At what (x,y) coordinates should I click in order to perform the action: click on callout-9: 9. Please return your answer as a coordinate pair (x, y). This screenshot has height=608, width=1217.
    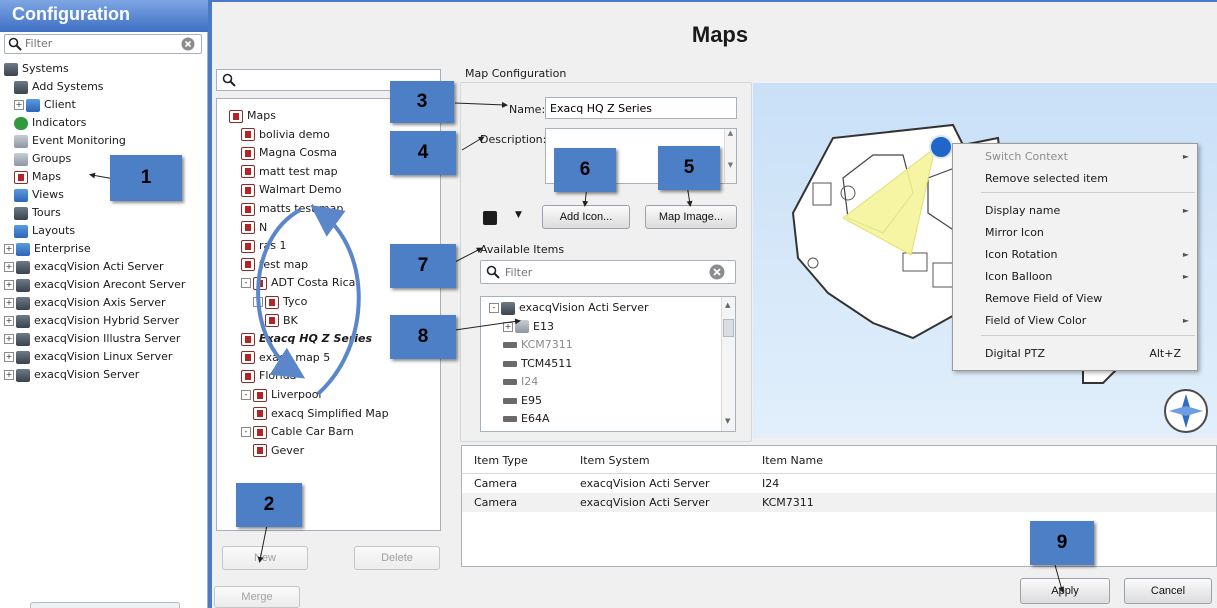
    Looking at the image, I should click on (1062, 543).